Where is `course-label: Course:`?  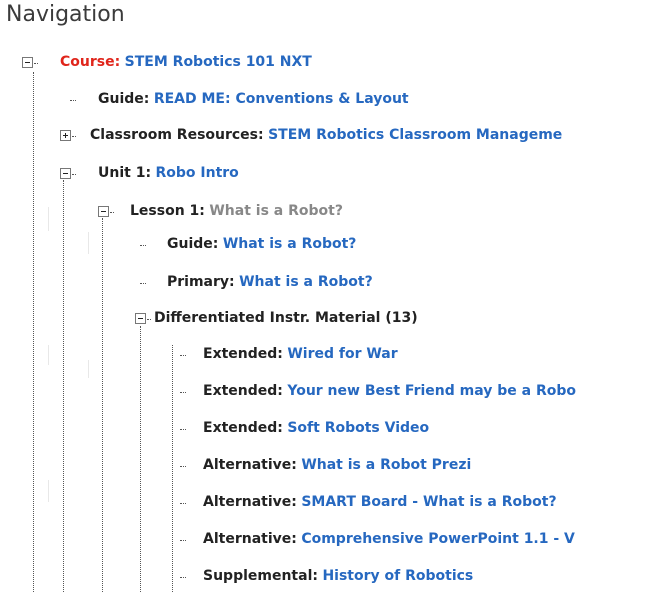
course-label: Course: is located at coordinates (90, 62).